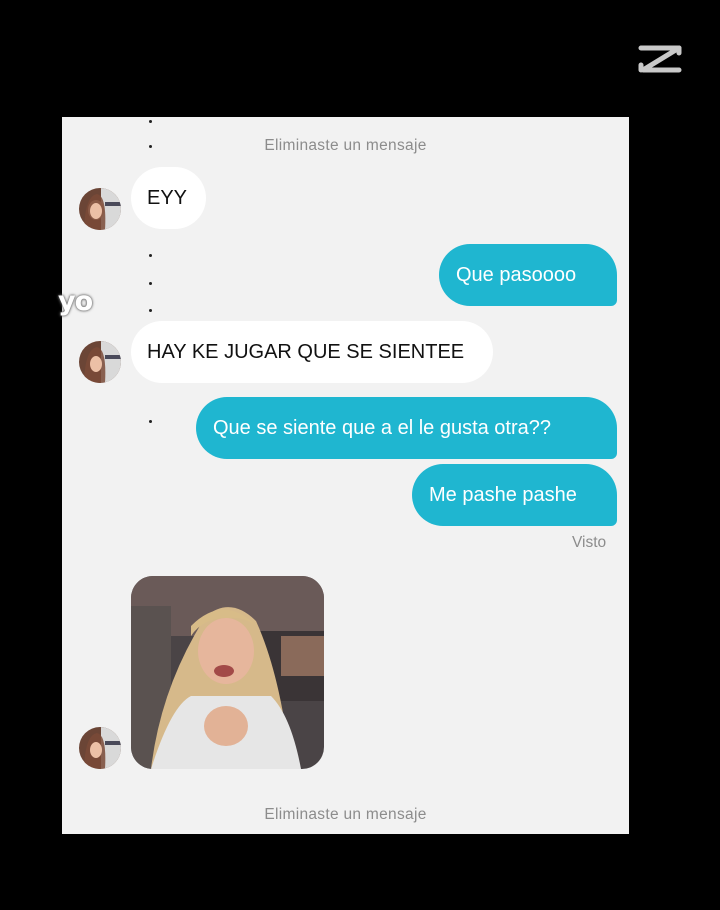  What do you see at coordinates (312, 352) in the screenshot?
I see `message-bubble-incoming: HAY KE JUGAR QUE SE SIENTEE` at bounding box center [312, 352].